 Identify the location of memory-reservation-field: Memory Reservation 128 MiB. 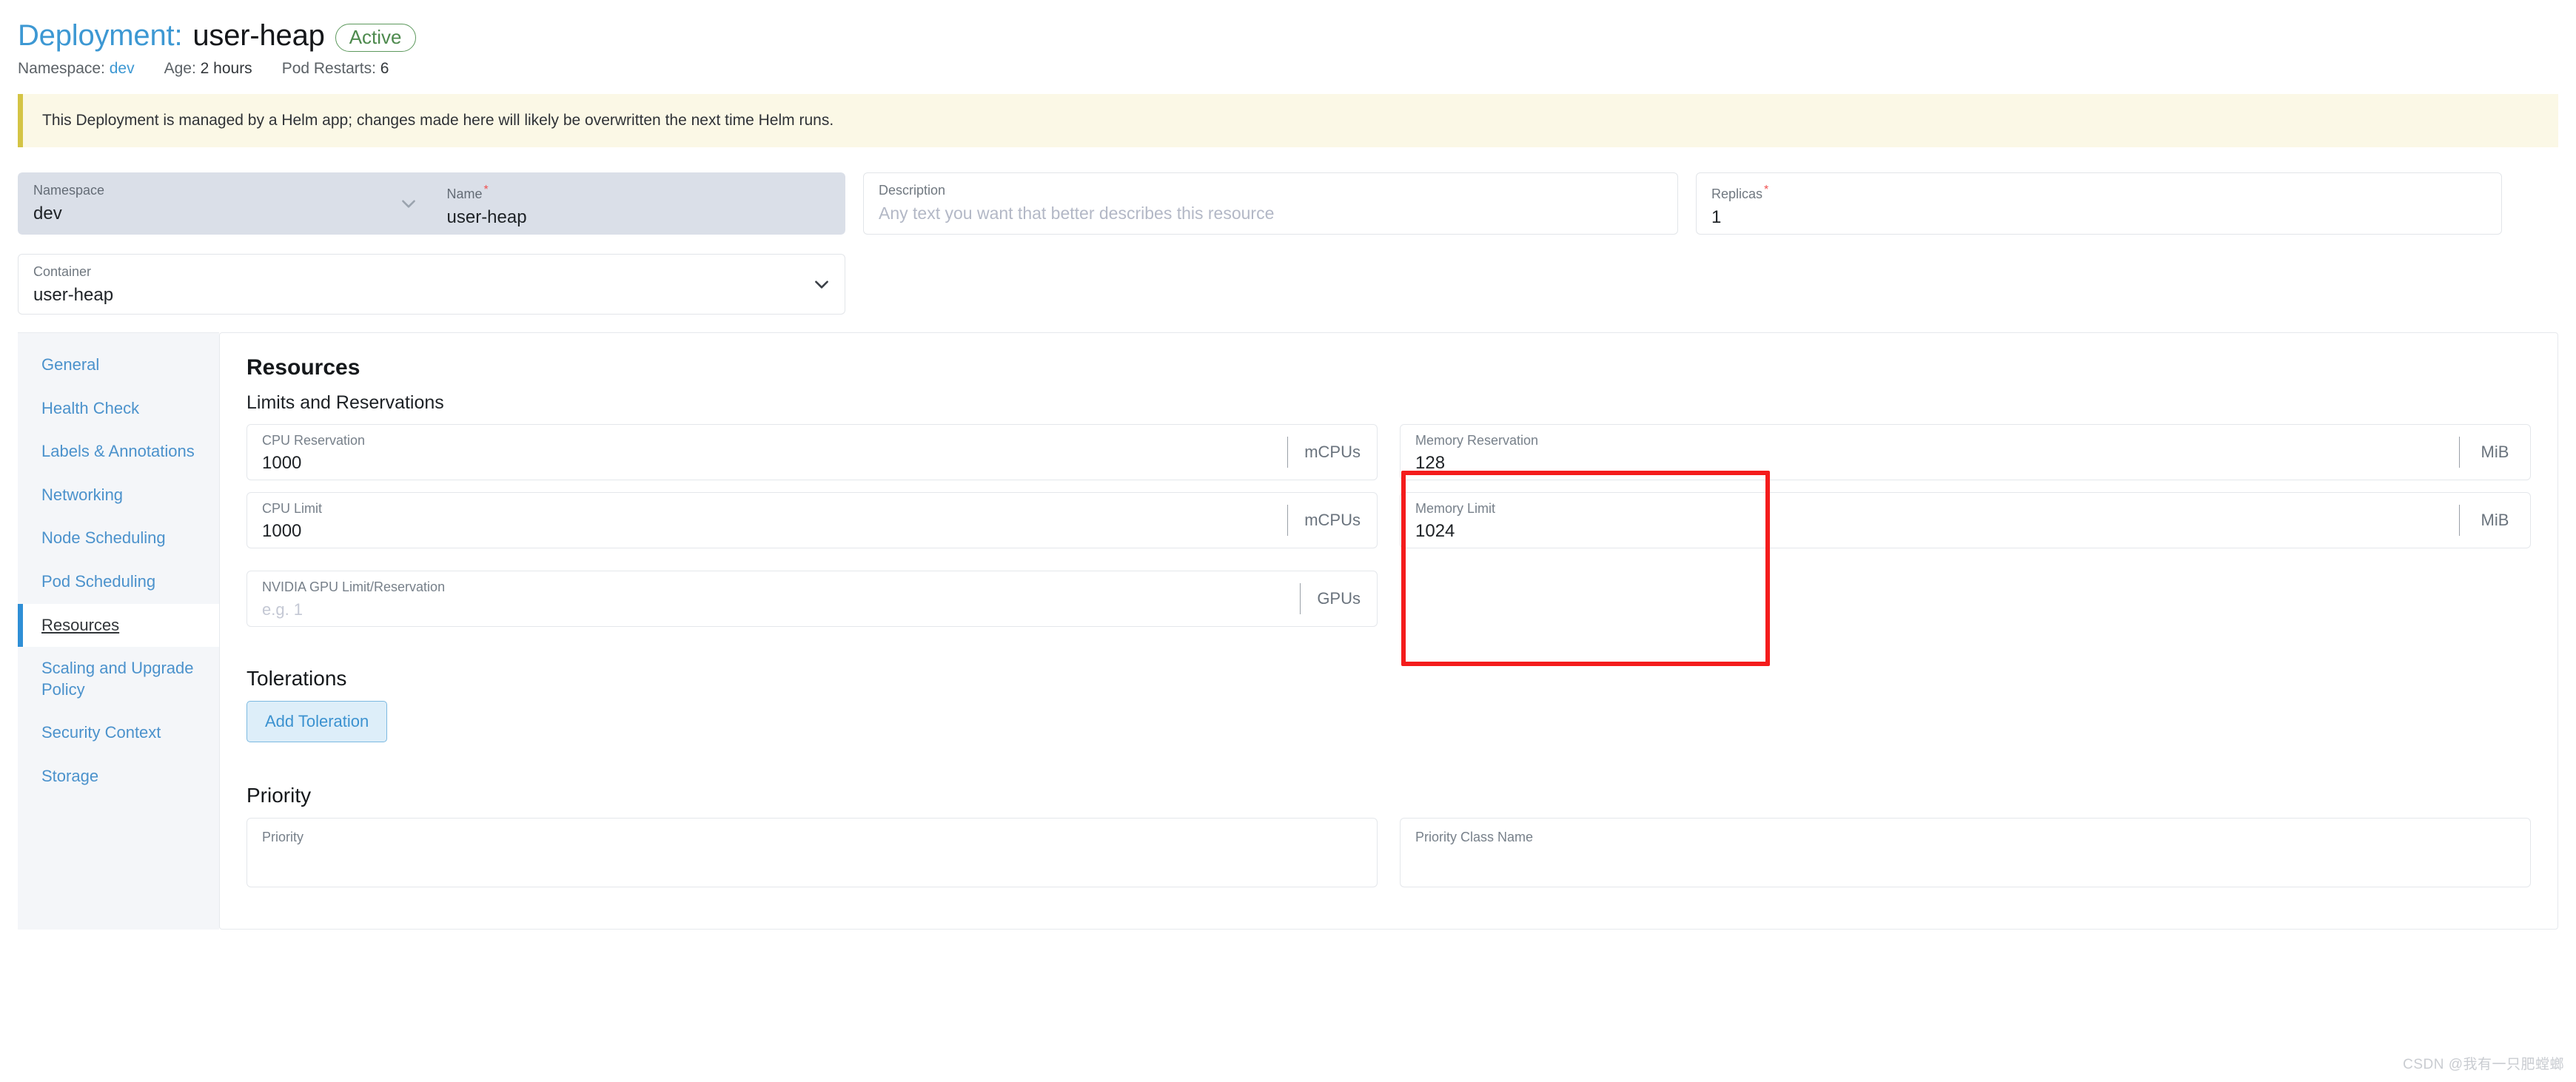
(1965, 452).